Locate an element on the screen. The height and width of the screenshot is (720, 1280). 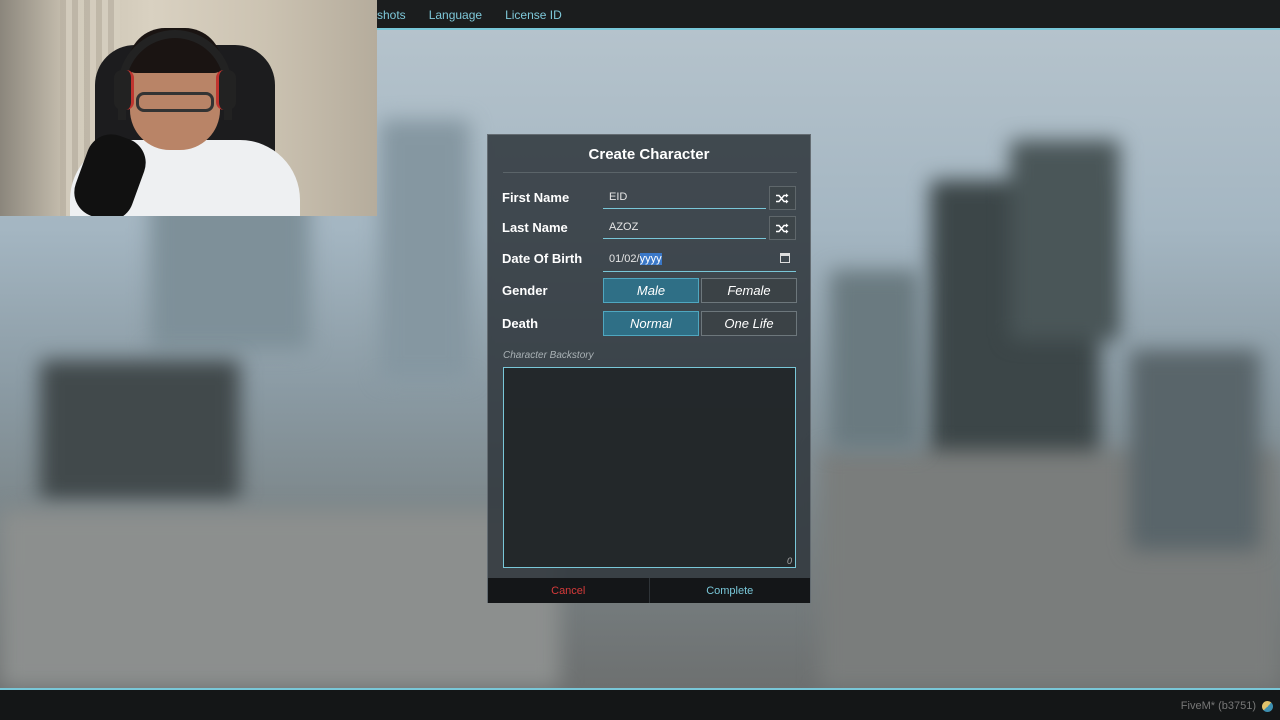
dob-input: 01/02/yyyy is located at coordinates (699, 260).